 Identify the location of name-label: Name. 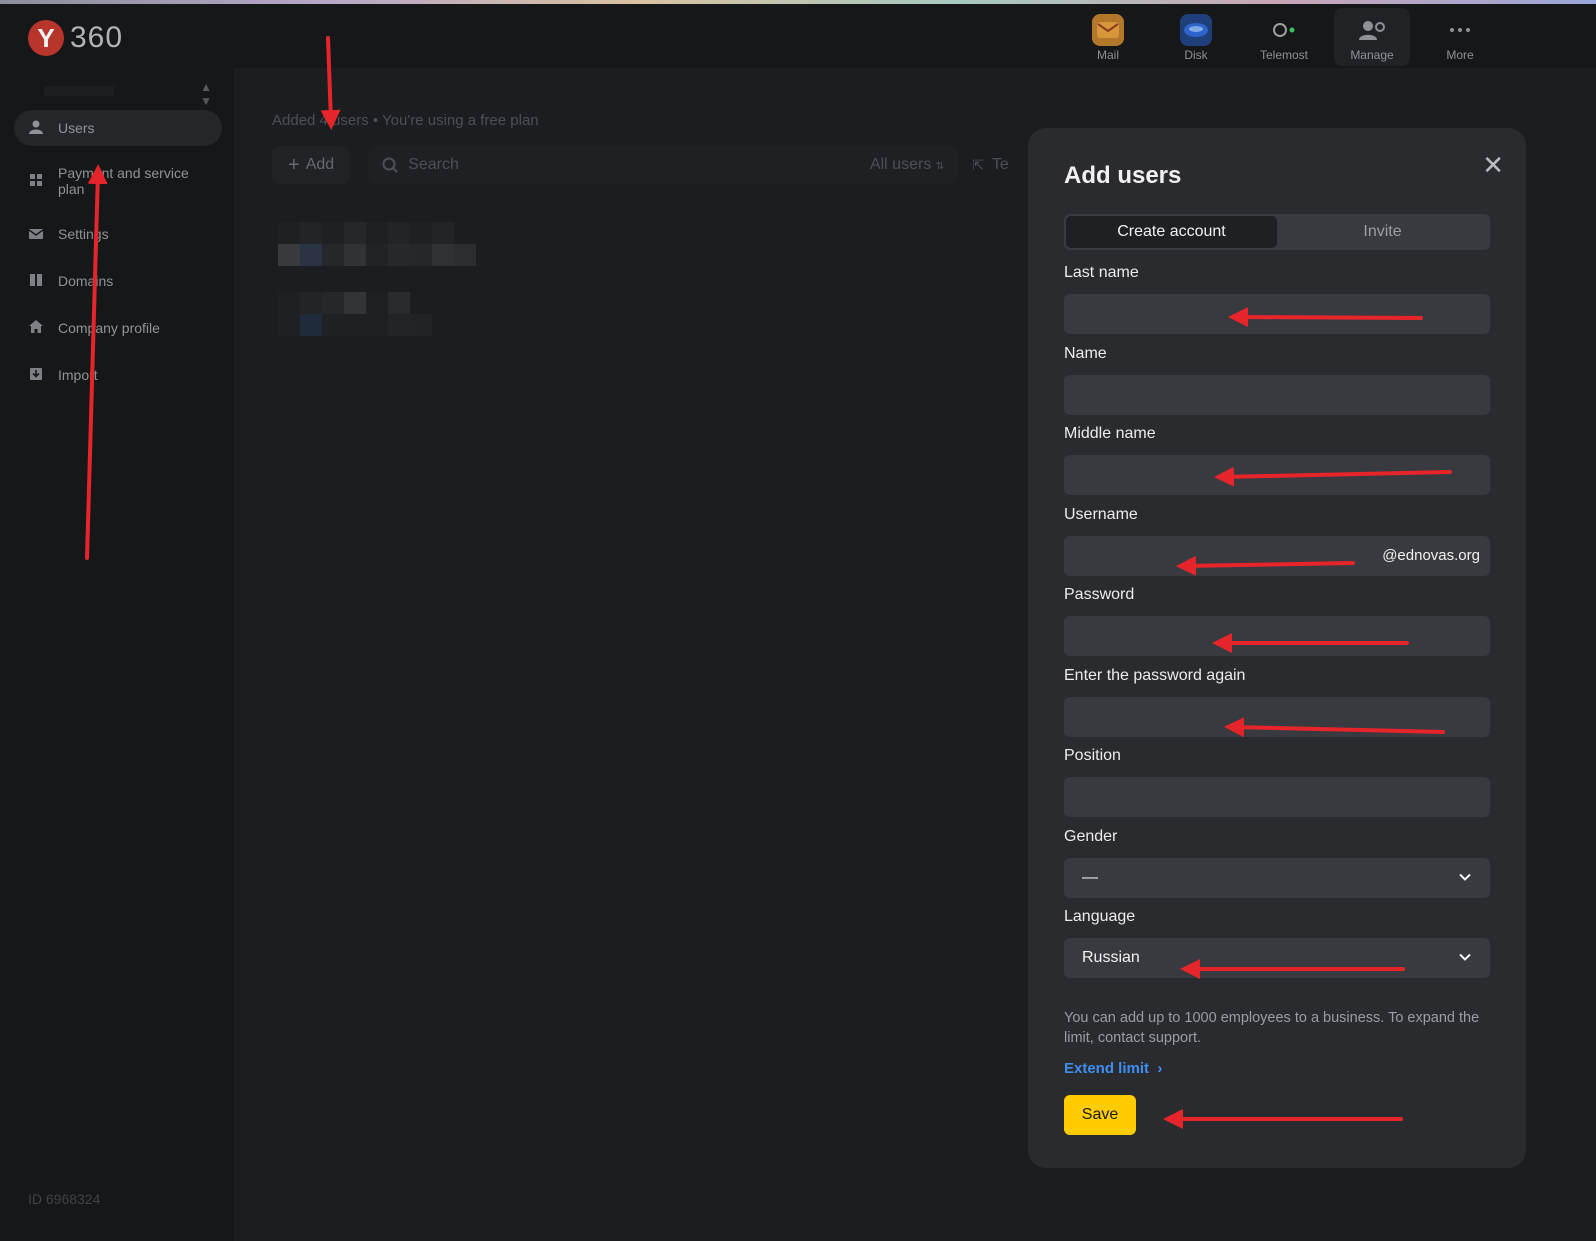
(1085, 353).